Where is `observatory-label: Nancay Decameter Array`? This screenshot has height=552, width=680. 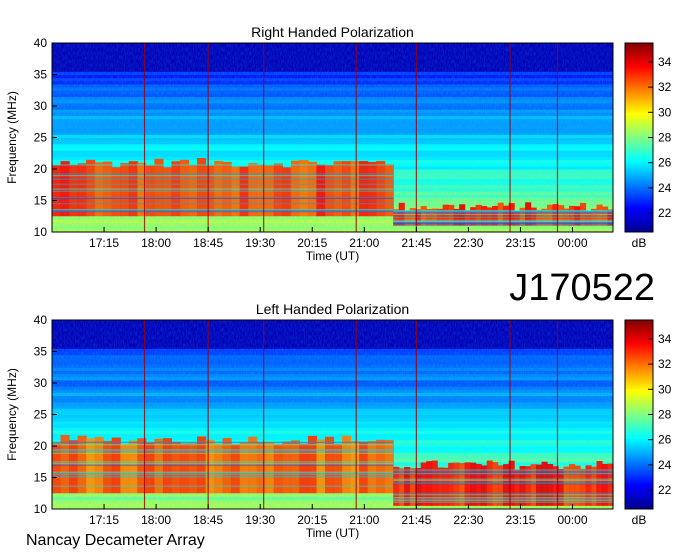 observatory-label: Nancay Decameter Array is located at coordinates (115, 540).